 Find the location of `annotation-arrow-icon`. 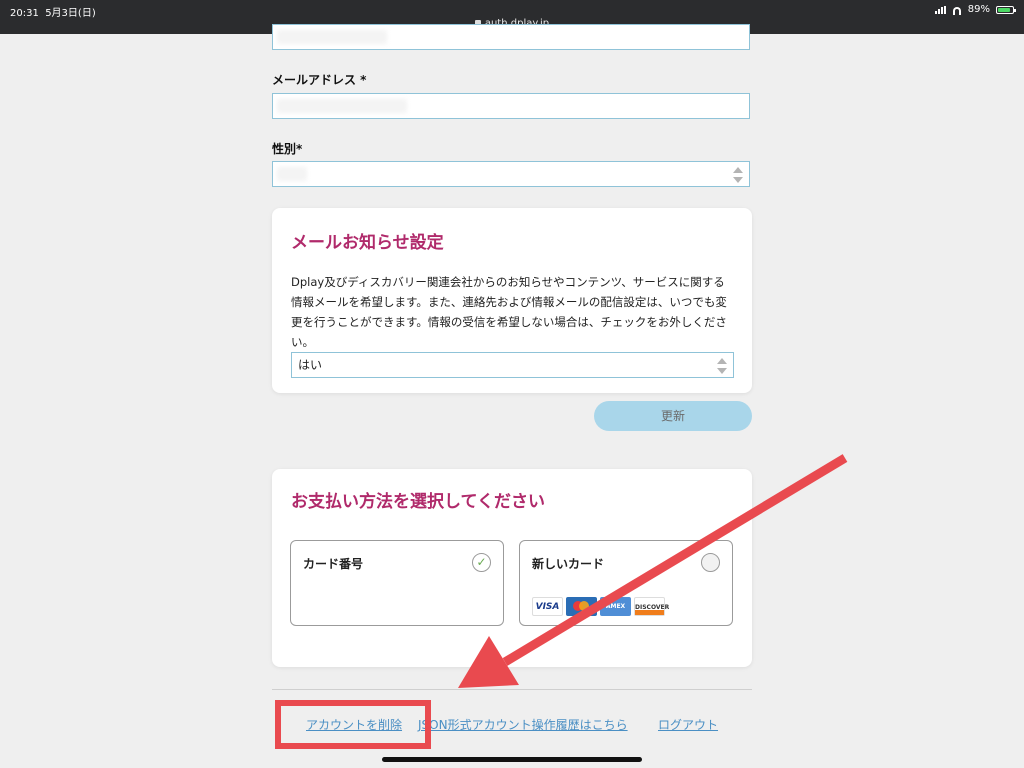

annotation-arrow-icon is located at coordinates (653, 571).